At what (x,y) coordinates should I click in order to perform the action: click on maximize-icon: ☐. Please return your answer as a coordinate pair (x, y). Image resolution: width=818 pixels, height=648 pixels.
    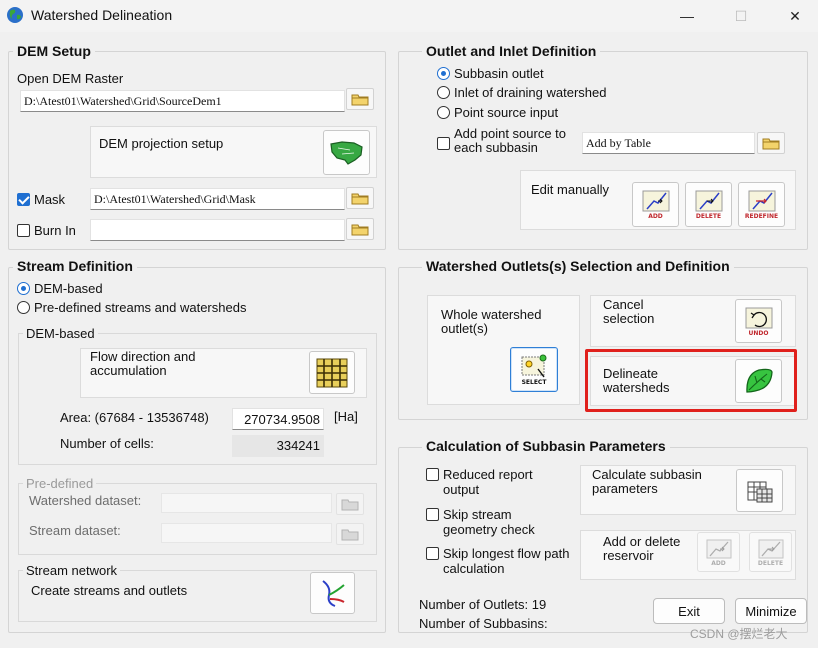
    Looking at the image, I should click on (741, 15).